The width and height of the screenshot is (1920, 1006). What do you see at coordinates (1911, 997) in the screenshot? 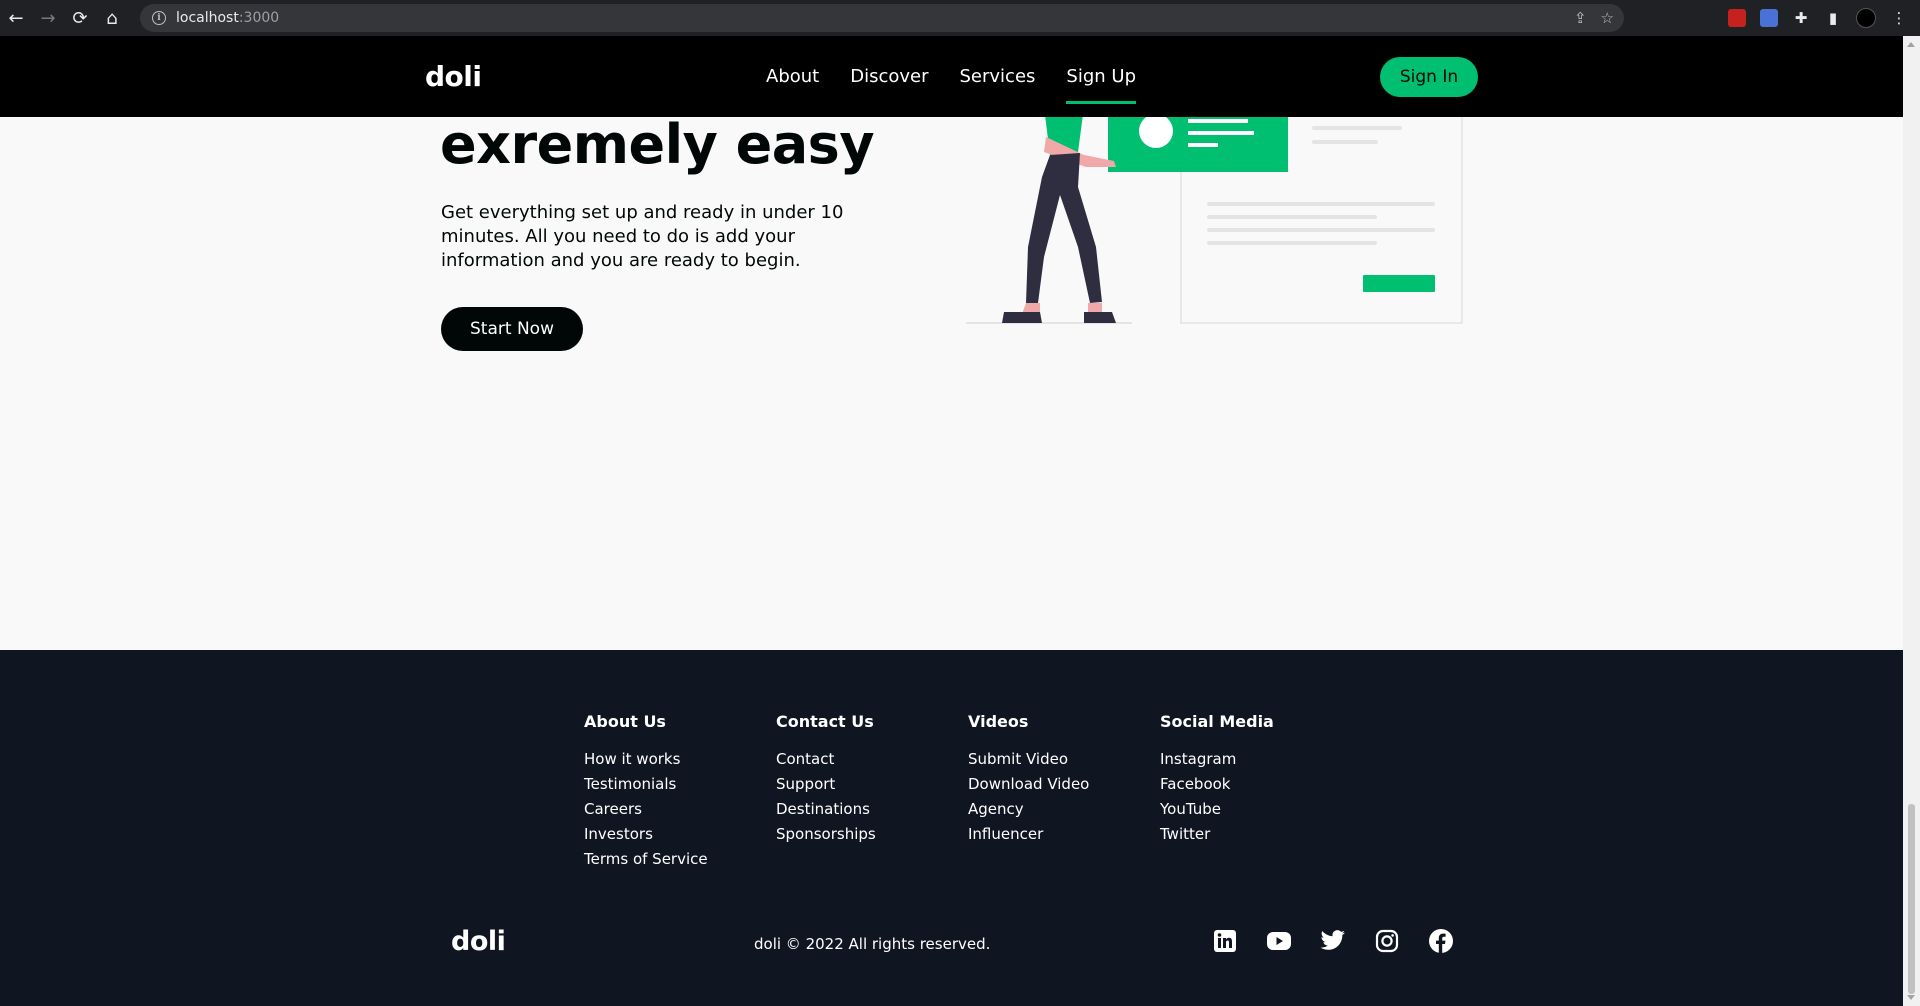
I see `scroll-down-arrow-icon` at bounding box center [1911, 997].